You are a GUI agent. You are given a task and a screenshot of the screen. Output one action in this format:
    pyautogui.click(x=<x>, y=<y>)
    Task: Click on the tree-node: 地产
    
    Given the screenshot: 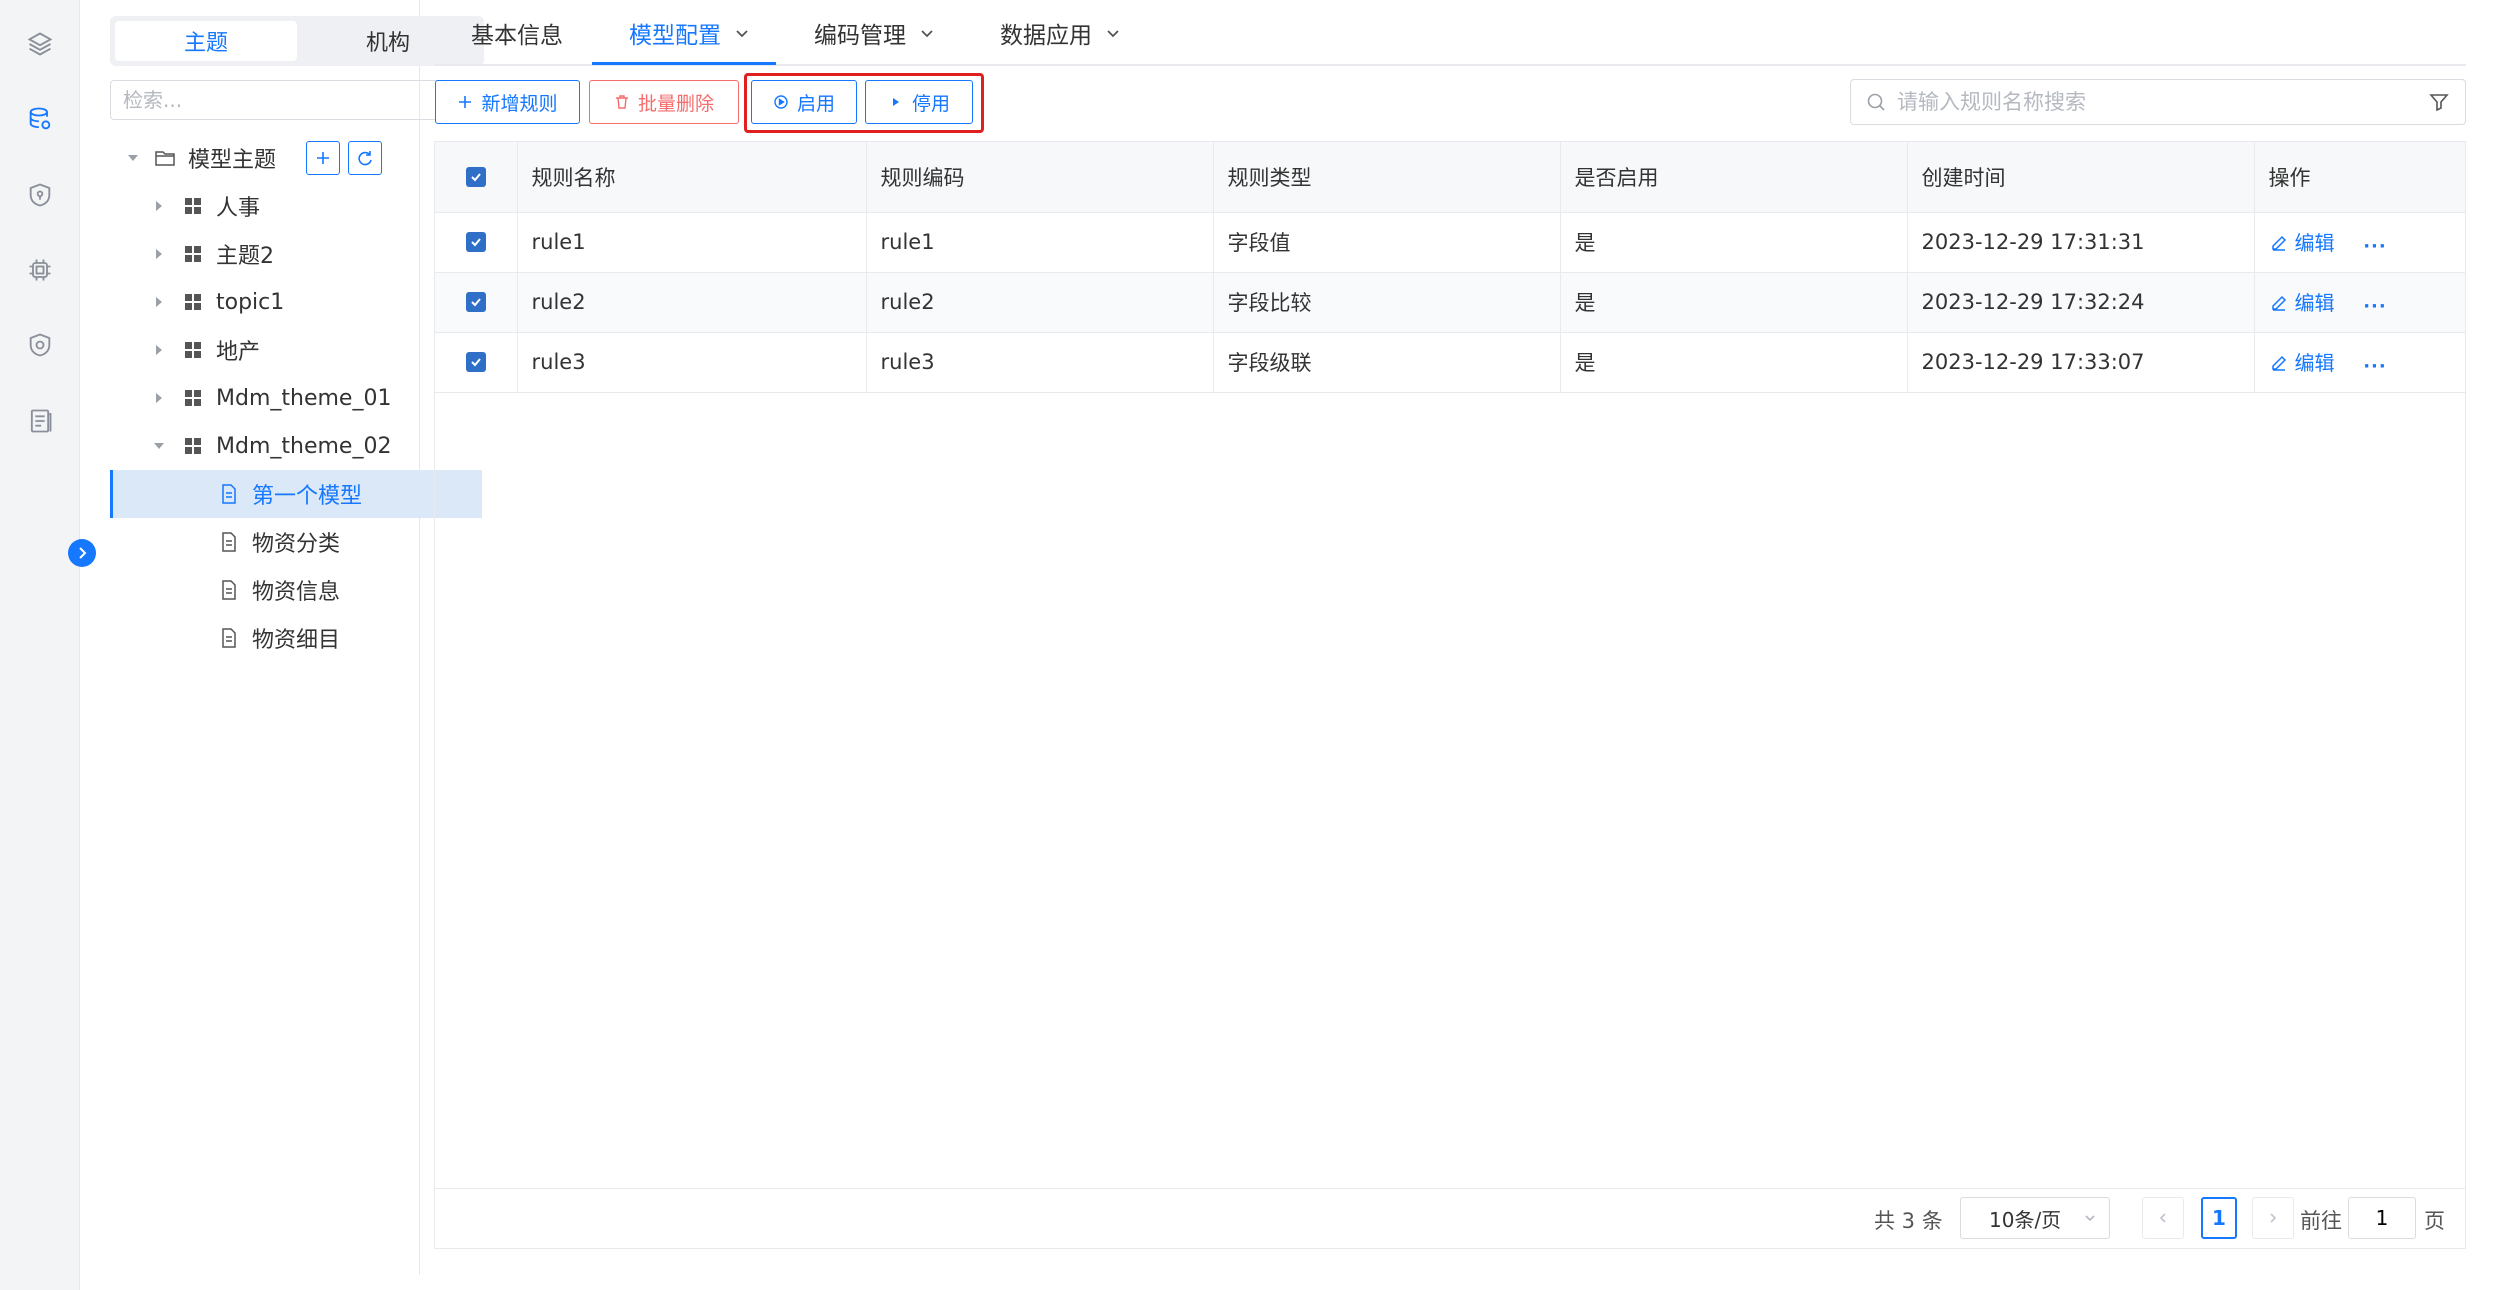 What is the action you would take?
    pyautogui.click(x=296, y=350)
    